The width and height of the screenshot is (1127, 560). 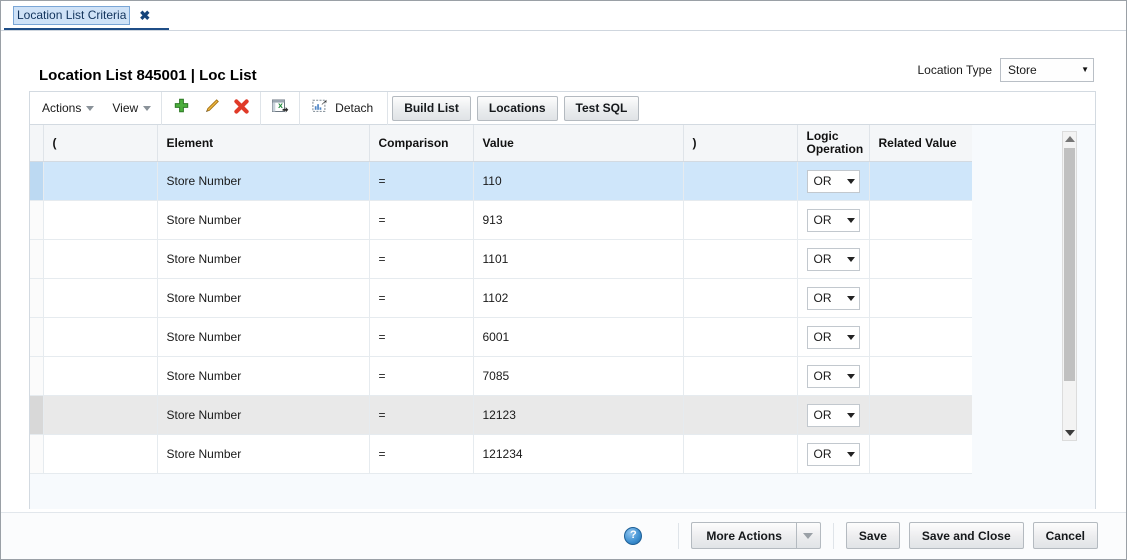 I want to click on column-header-logic-operation: Logic Operation, so click(x=833, y=143).